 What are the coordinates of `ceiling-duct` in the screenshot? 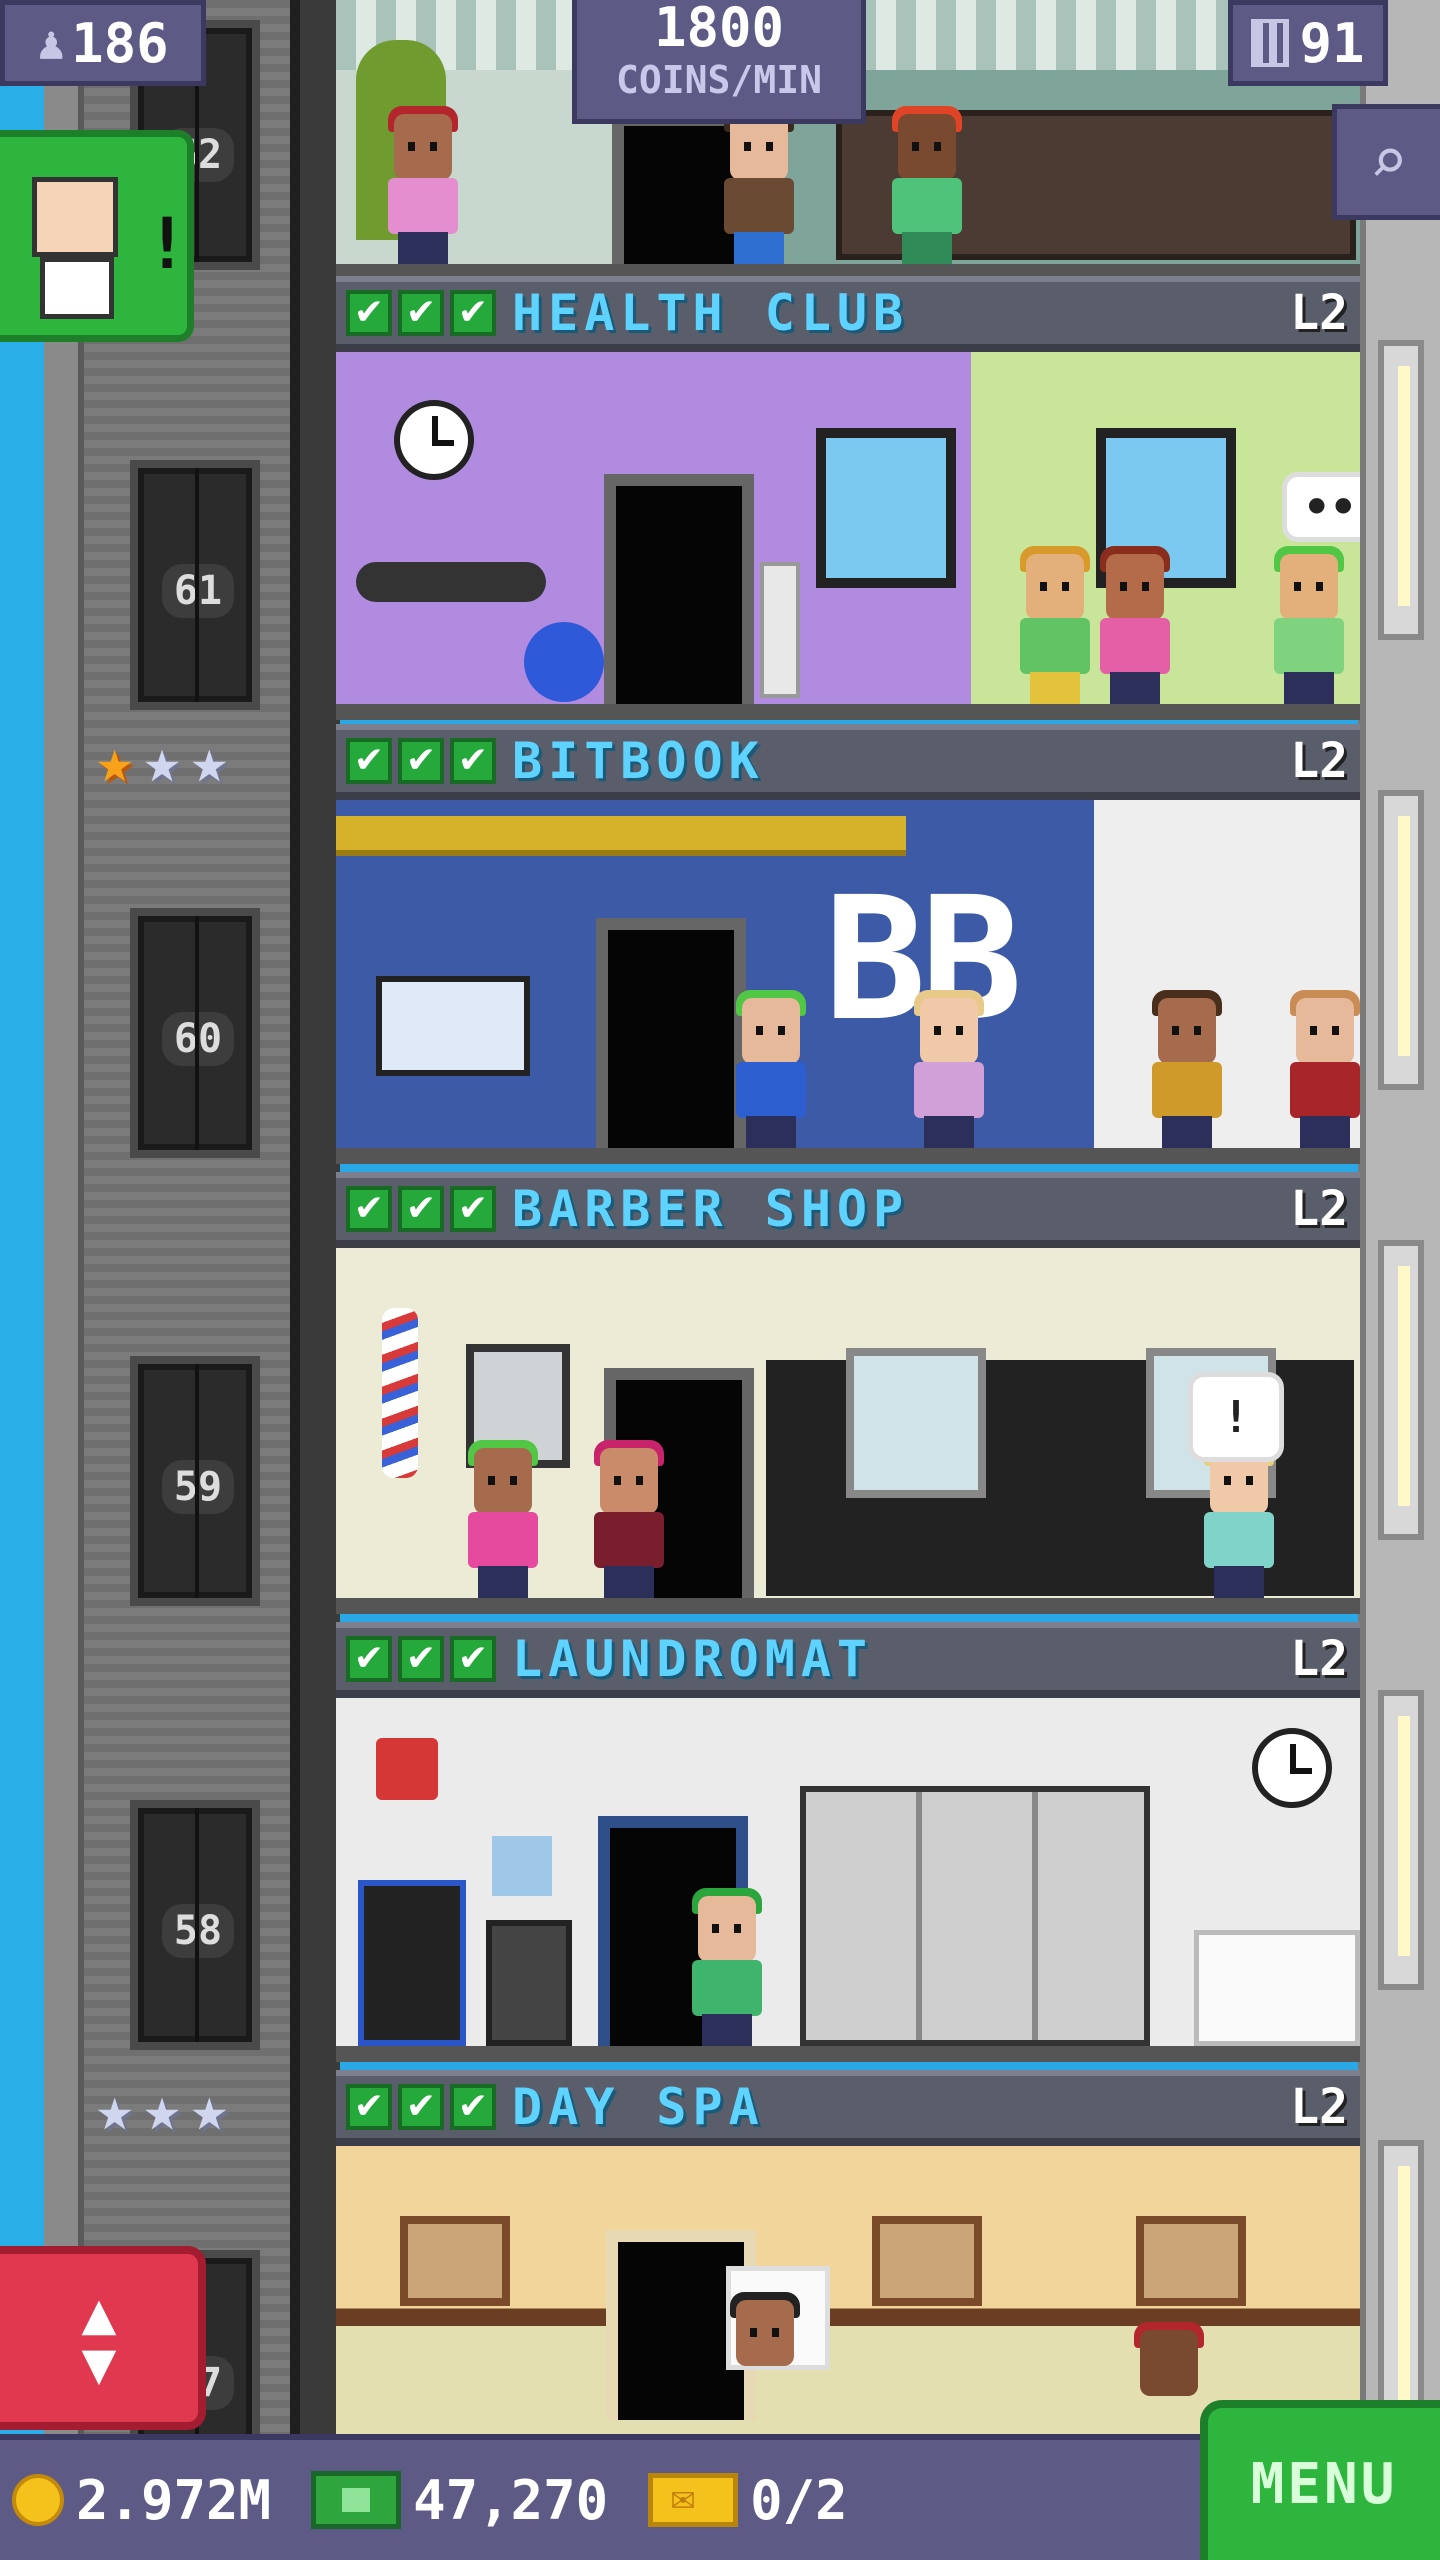 It's located at (621, 836).